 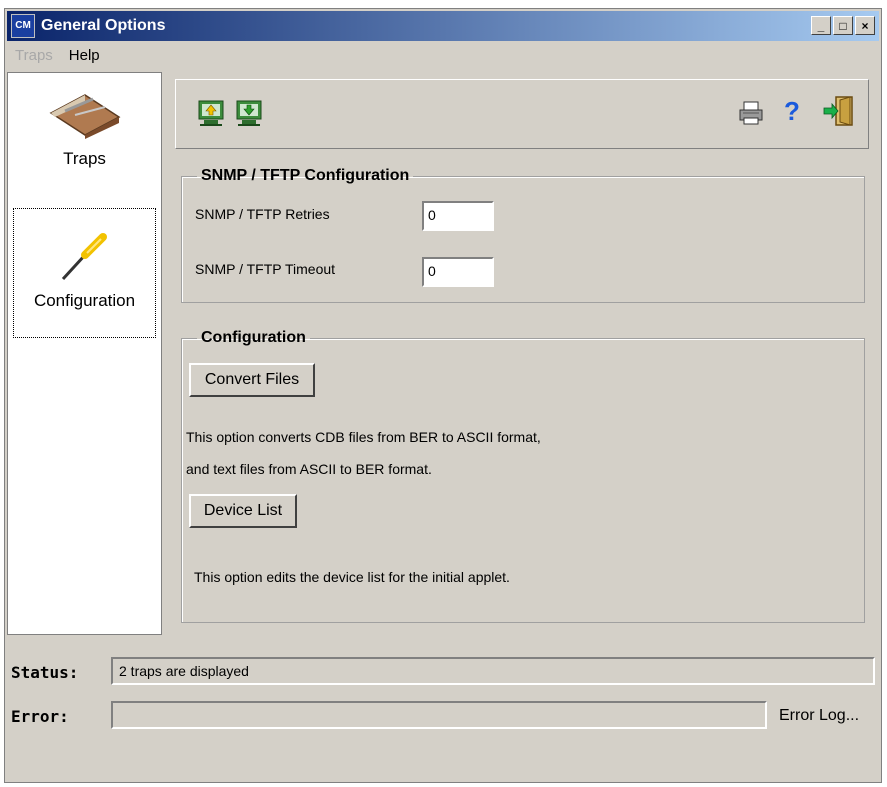 What do you see at coordinates (792, 111) in the screenshot?
I see `help-icon: ?` at bounding box center [792, 111].